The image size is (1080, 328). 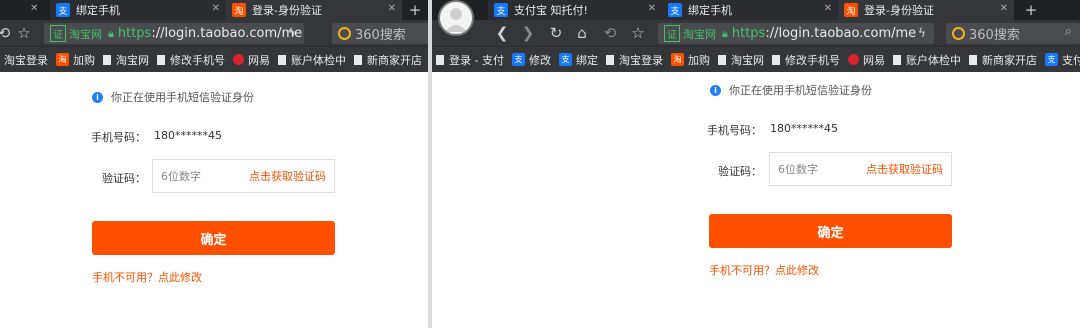 I want to click on tab-strip: 支 支付宝 知托付! ✕ 支 绑定手机 ✕ 淘 登录-身份验证 ✕ +, so click(x=756, y=10).